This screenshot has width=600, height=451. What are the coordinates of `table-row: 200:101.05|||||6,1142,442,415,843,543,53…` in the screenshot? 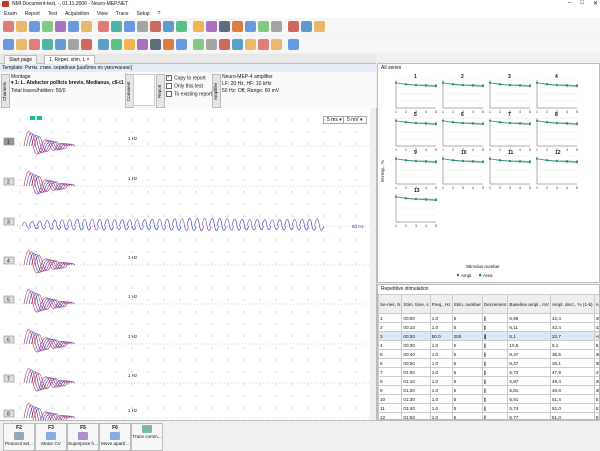 It's located at (489, 327).